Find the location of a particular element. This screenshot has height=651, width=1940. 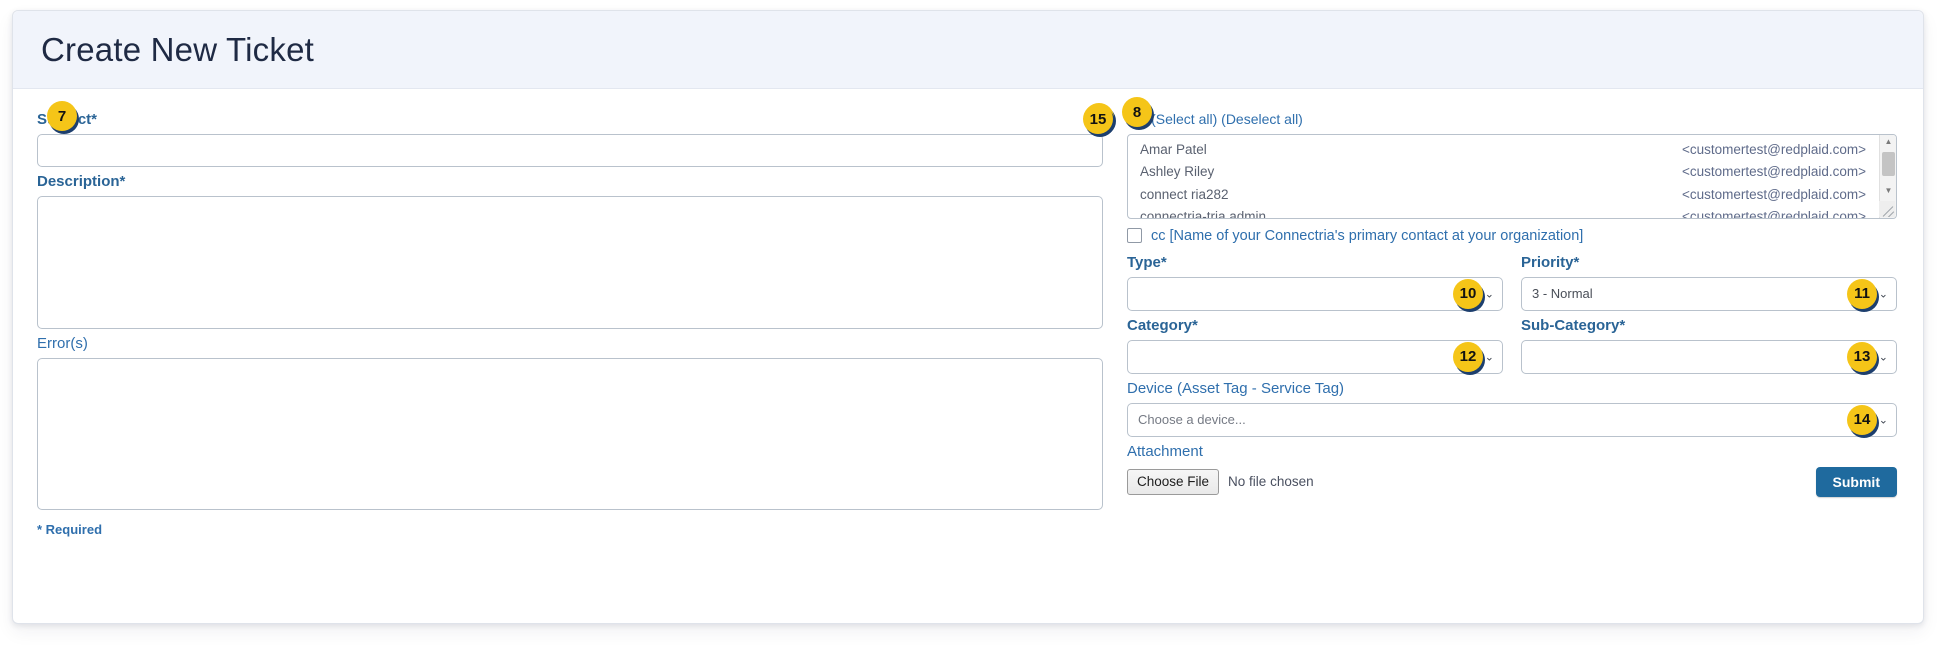

cc-primary-contact-checkbox is located at coordinates (1134, 236).